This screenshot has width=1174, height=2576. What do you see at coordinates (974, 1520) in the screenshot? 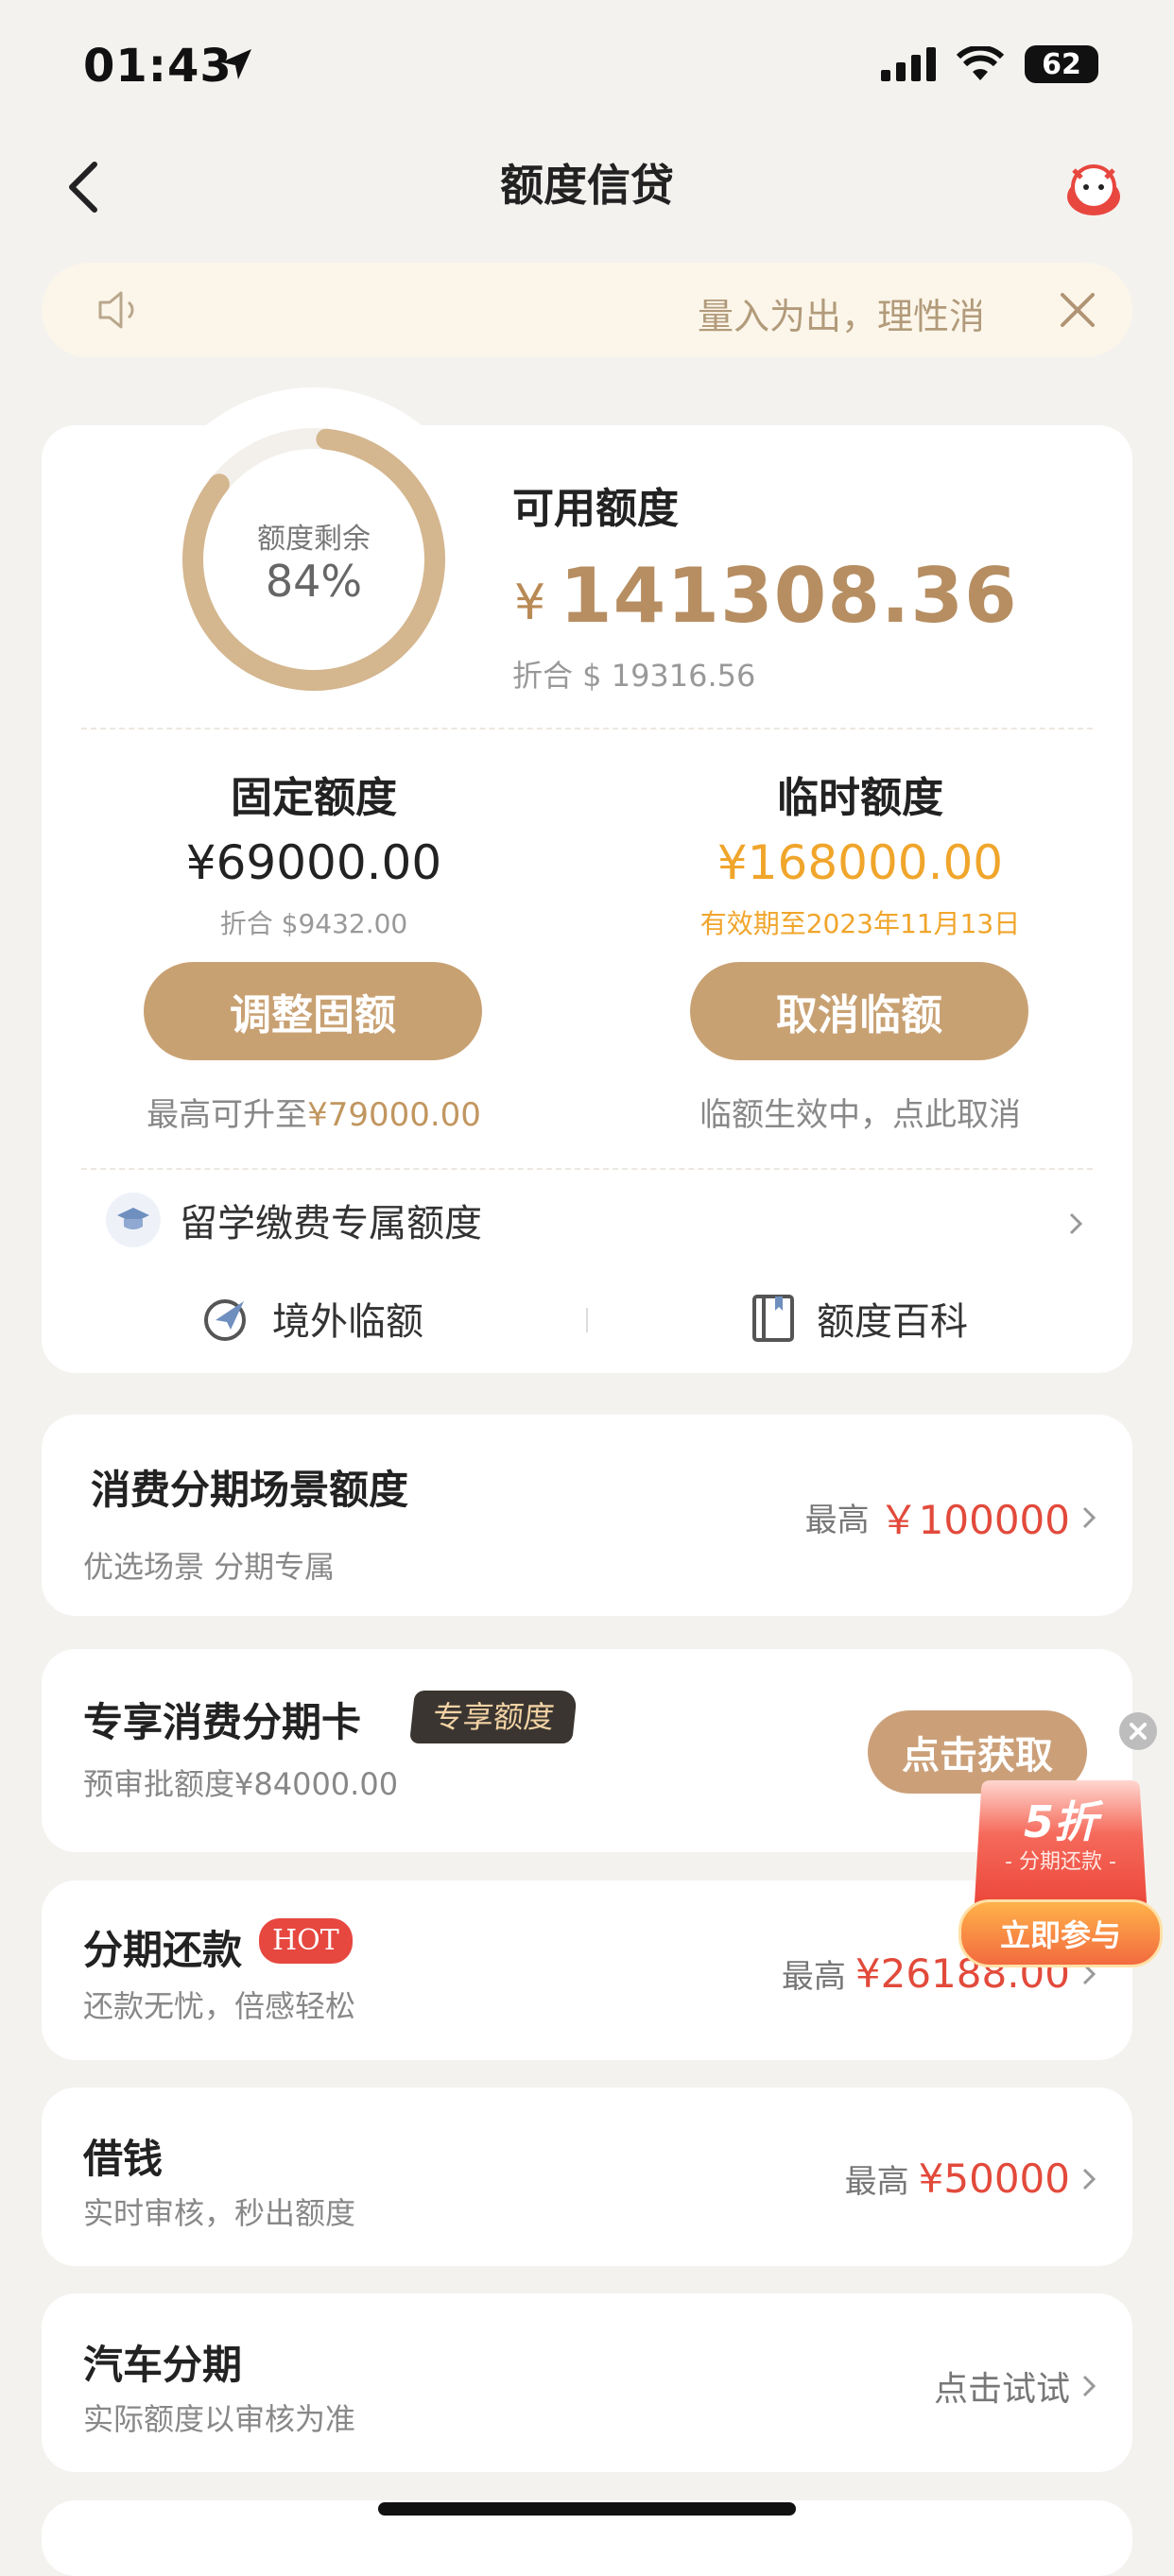
I see `consume-max-value: ￥100000` at bounding box center [974, 1520].